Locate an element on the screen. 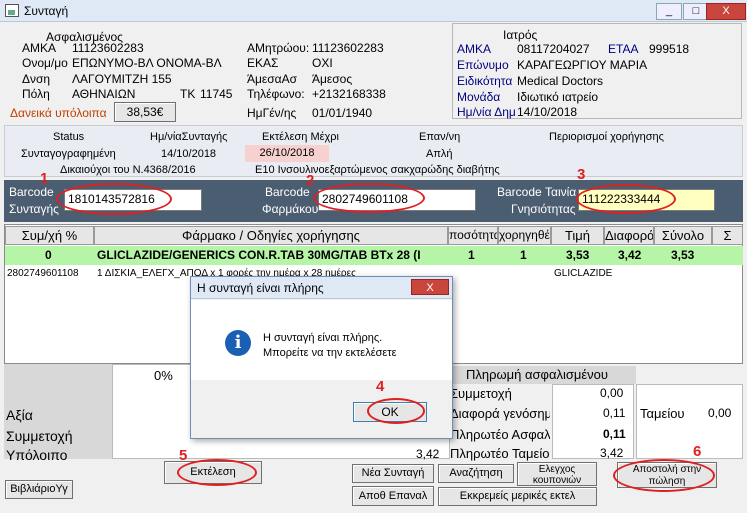 The height and width of the screenshot is (513, 747). doctor-heading: Ιατρός is located at coordinates (520, 35).